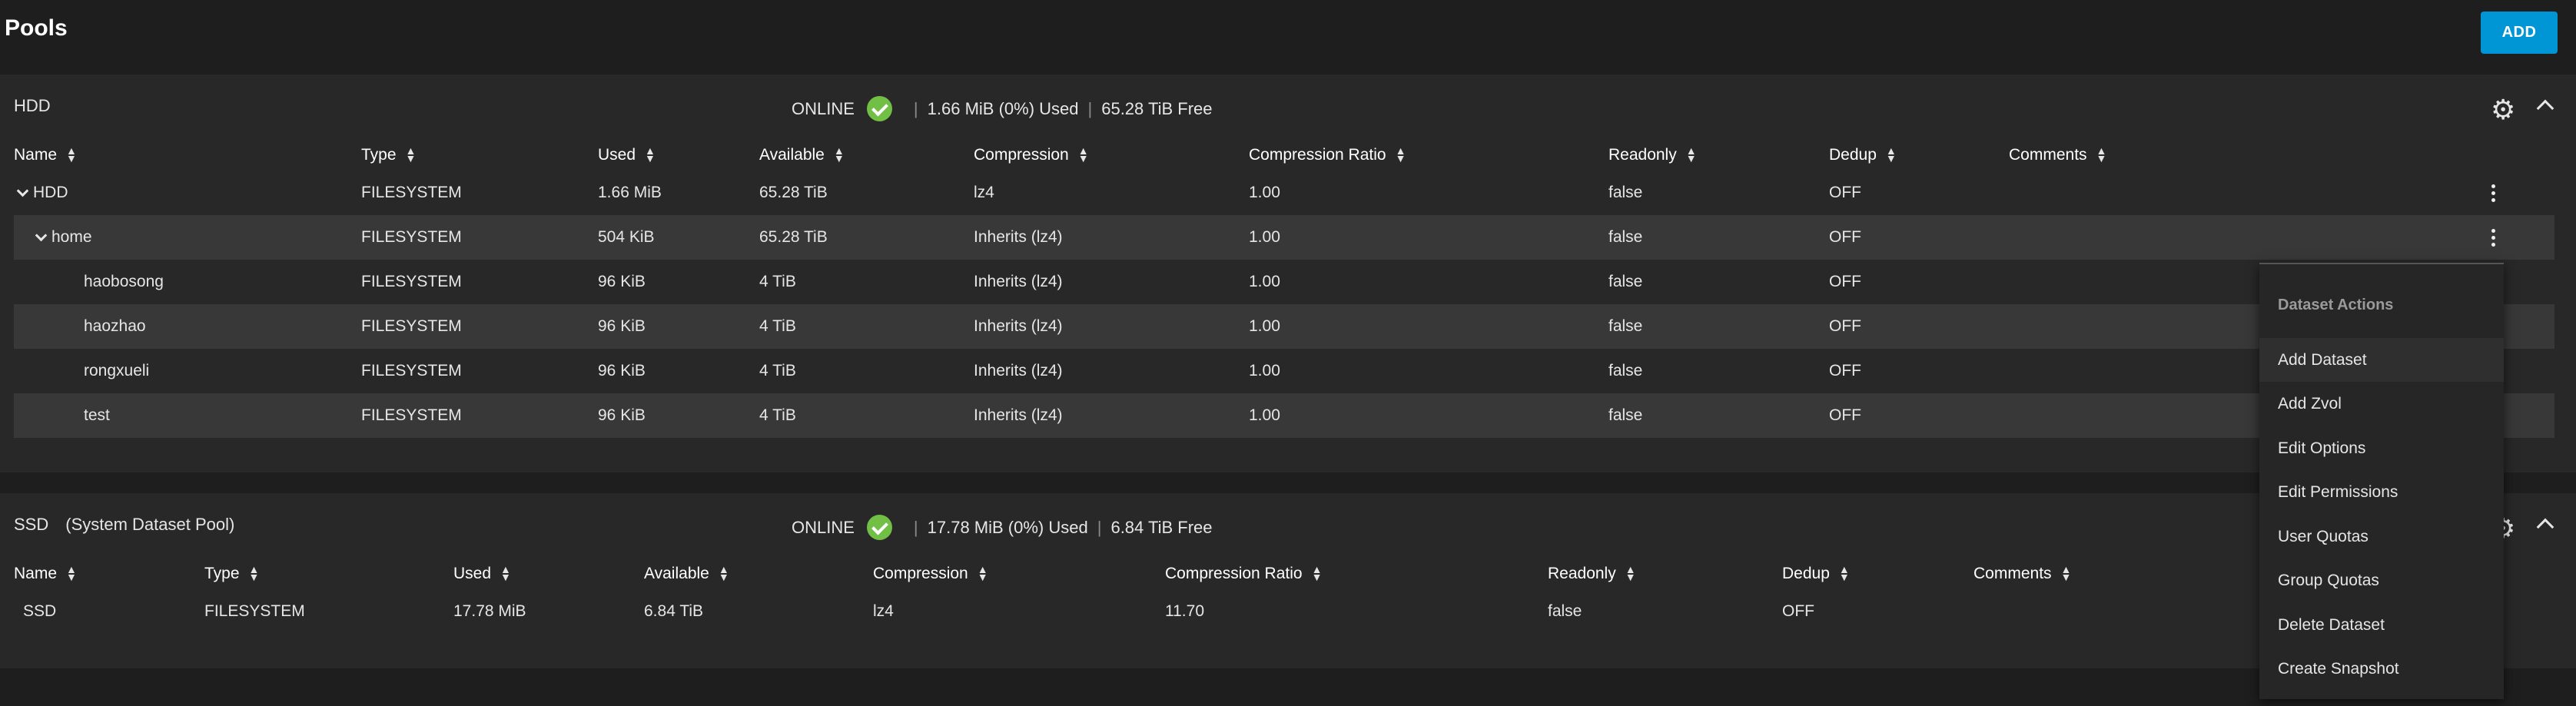 The height and width of the screenshot is (706, 2576). What do you see at coordinates (1184, 611) in the screenshot?
I see `cell-ratio: 11.70` at bounding box center [1184, 611].